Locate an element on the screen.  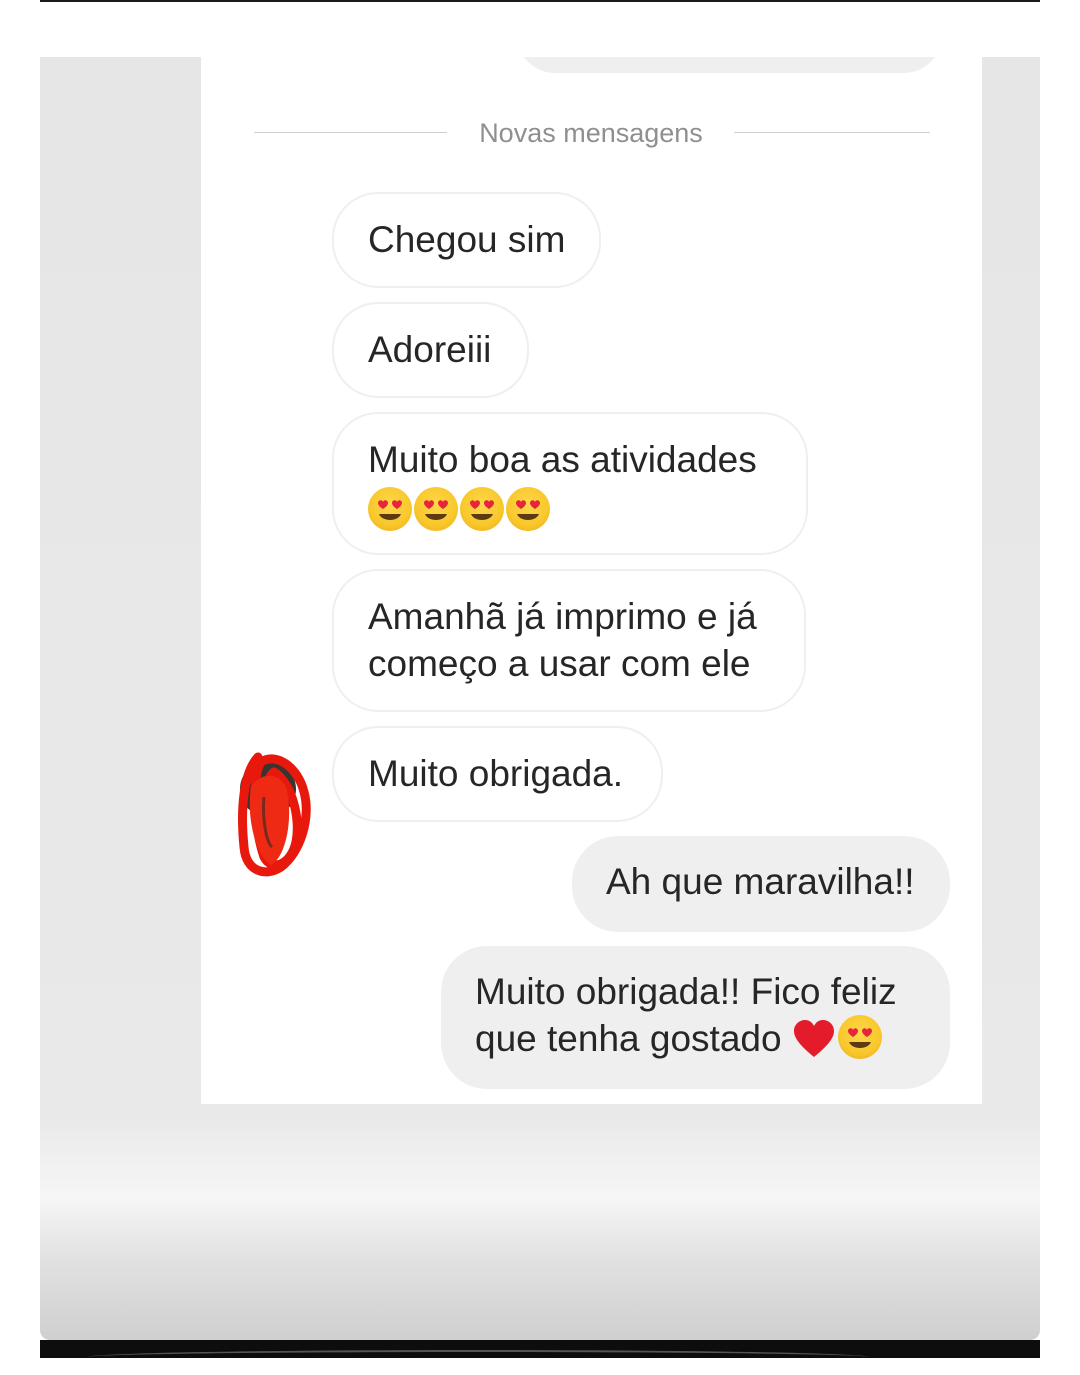
message-text: Ah que maravilha!! is located at coordinates (760, 881).